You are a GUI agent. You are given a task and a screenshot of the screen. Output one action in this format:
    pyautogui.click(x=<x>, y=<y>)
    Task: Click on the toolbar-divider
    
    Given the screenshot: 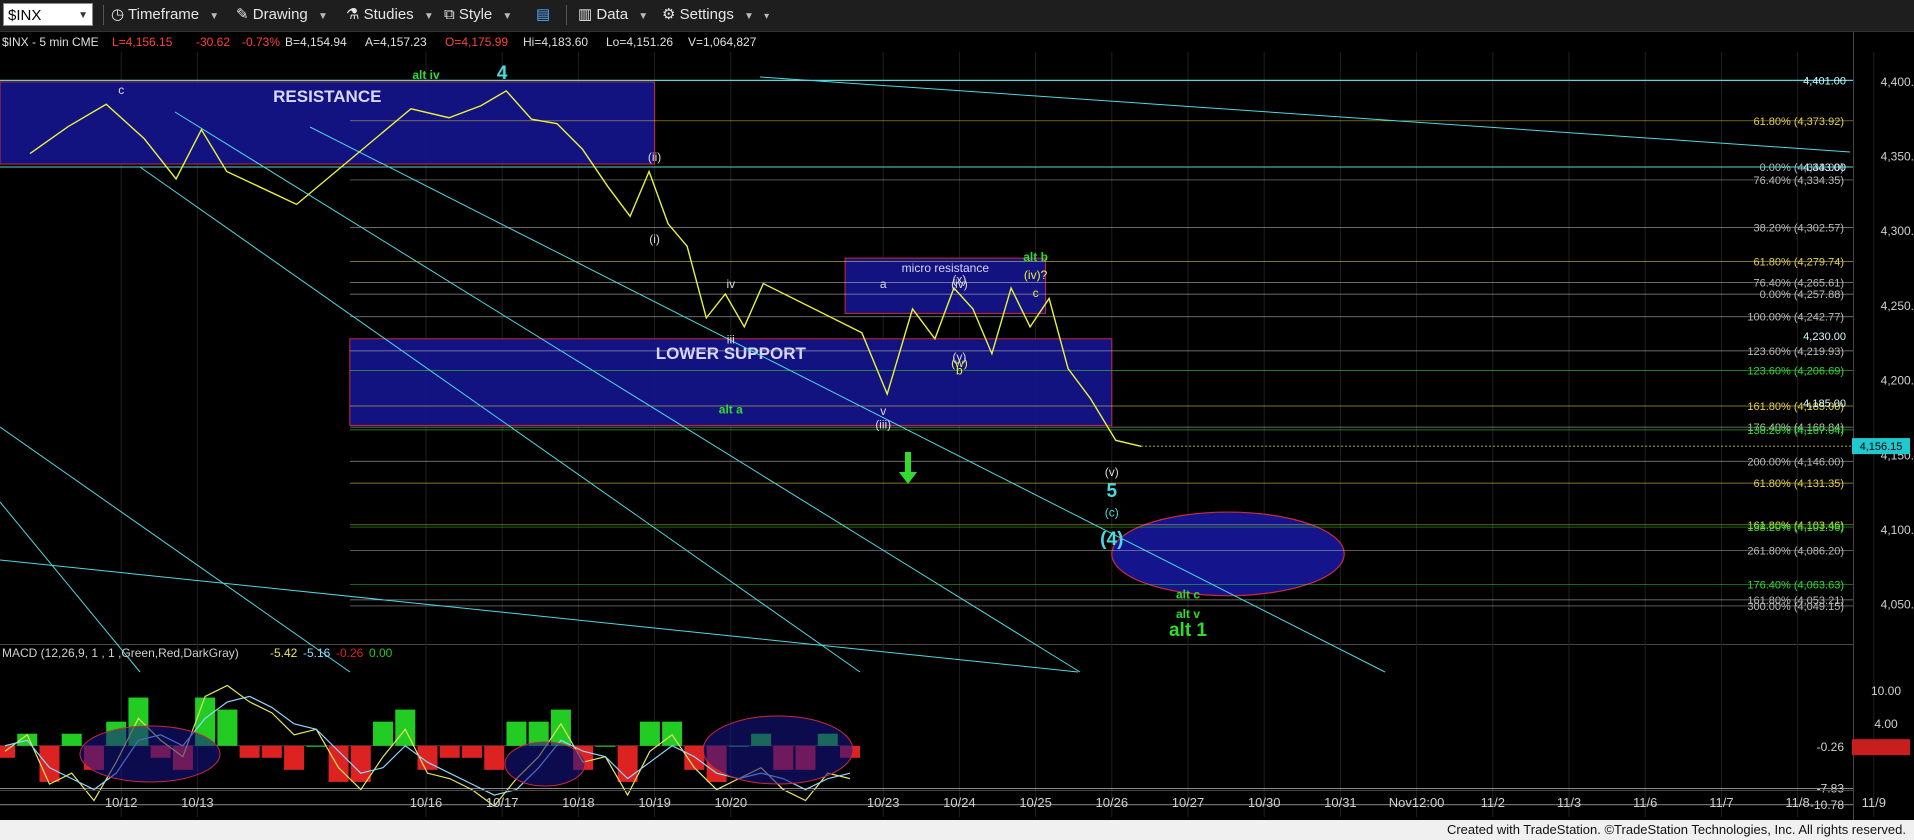 What is the action you would take?
    pyautogui.click(x=103, y=15)
    